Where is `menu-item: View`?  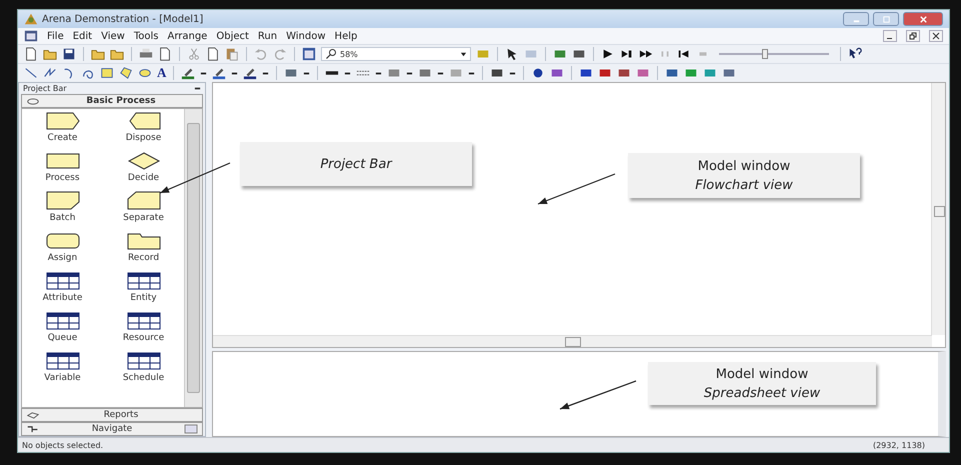
menu-item: View is located at coordinates (113, 36).